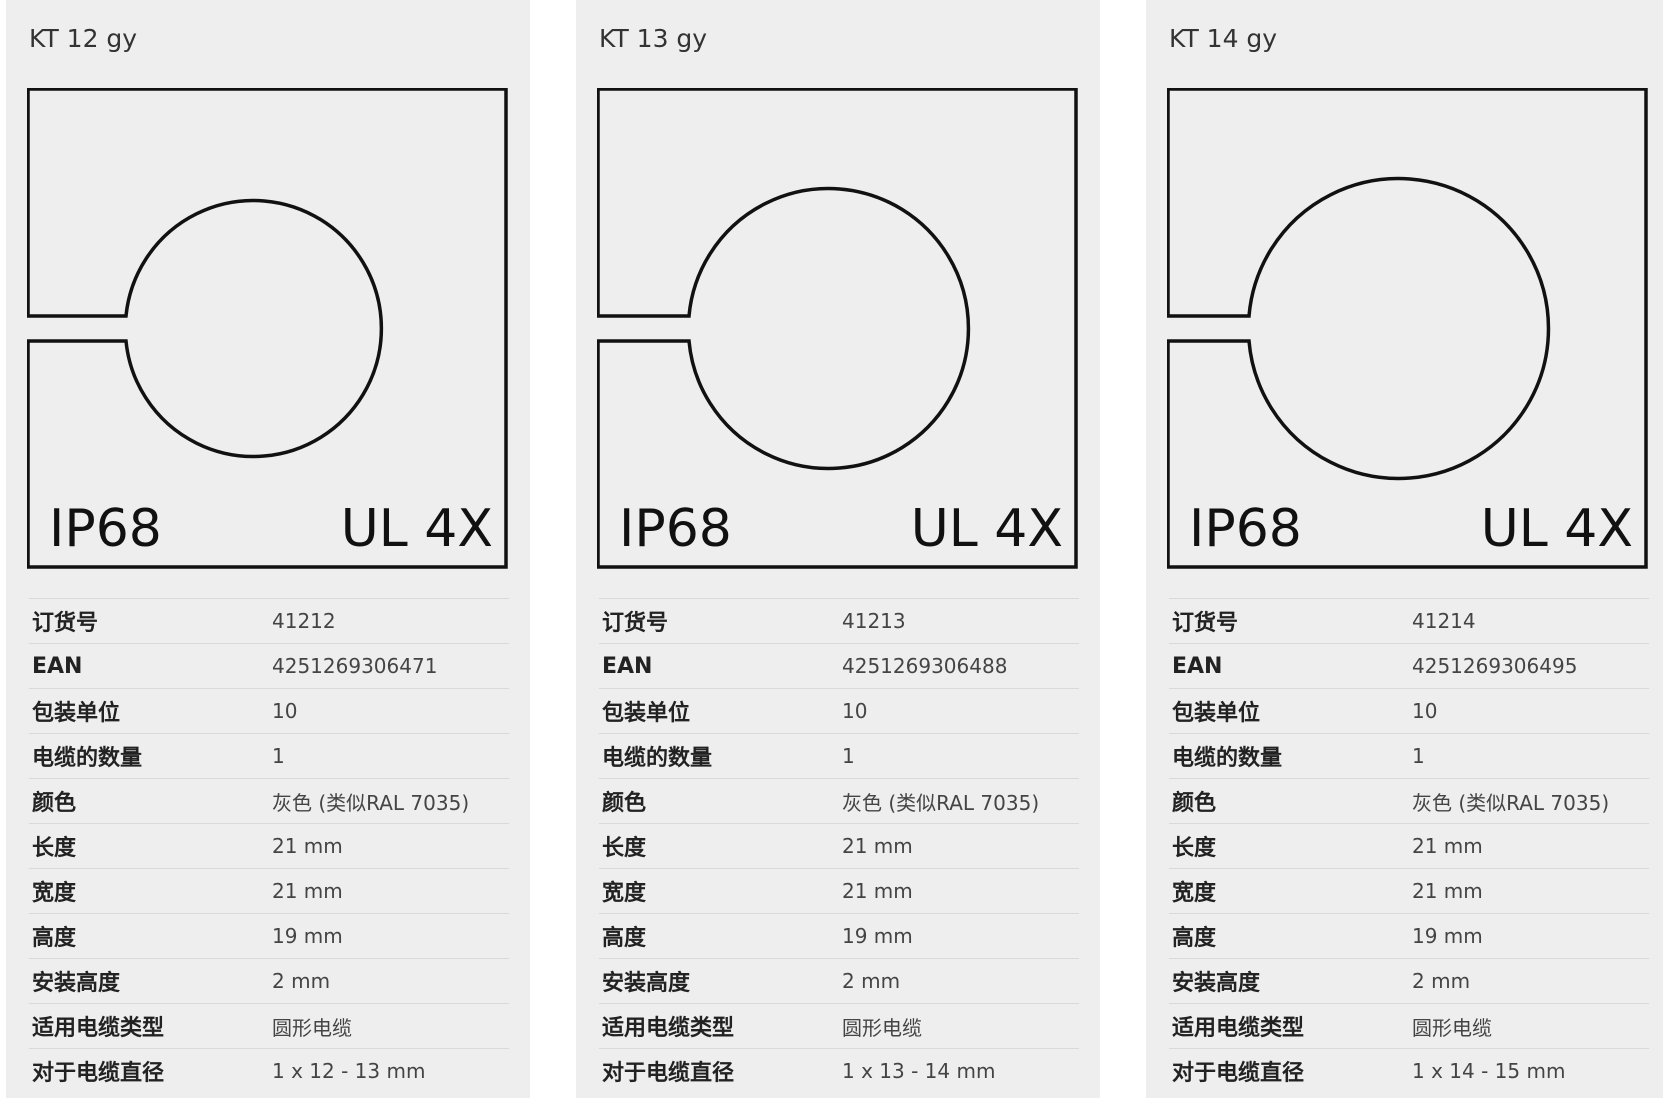  What do you see at coordinates (1409, 666) in the screenshot?
I see `spec-row: EAN 4251269306495` at bounding box center [1409, 666].